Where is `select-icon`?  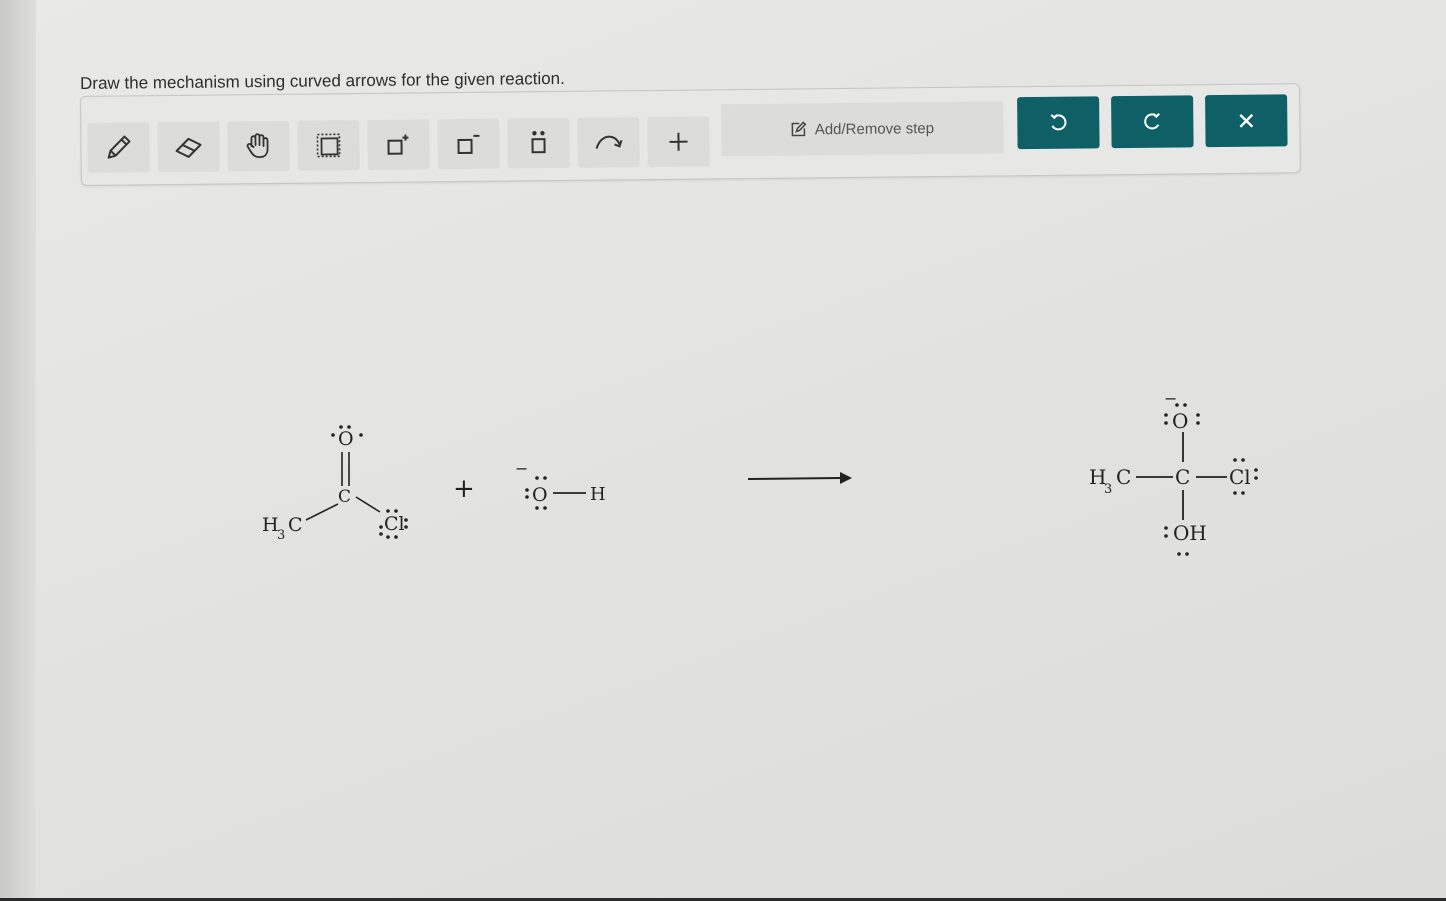 select-icon is located at coordinates (328, 145).